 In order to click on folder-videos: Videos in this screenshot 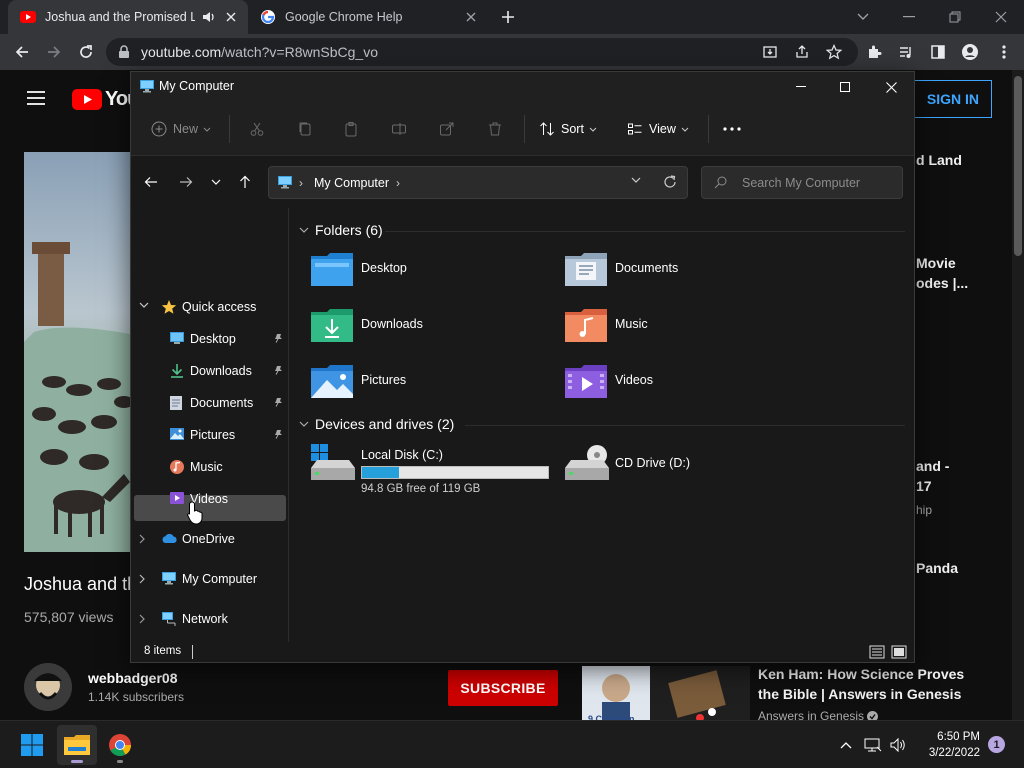, I will do `click(690, 385)`.